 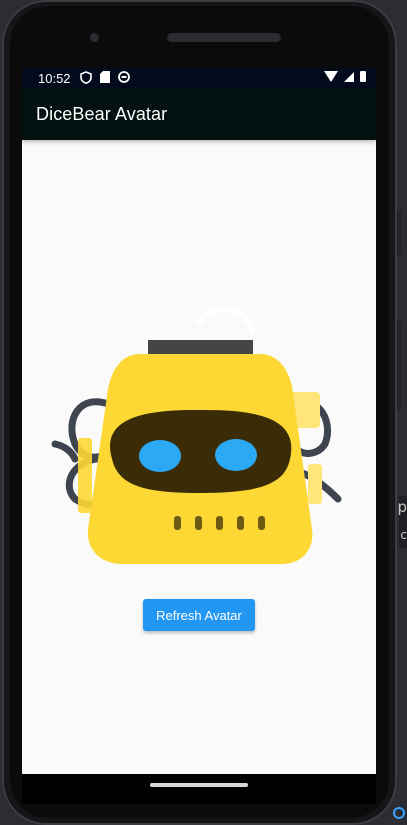 What do you see at coordinates (349, 76) in the screenshot?
I see `signal-icon` at bounding box center [349, 76].